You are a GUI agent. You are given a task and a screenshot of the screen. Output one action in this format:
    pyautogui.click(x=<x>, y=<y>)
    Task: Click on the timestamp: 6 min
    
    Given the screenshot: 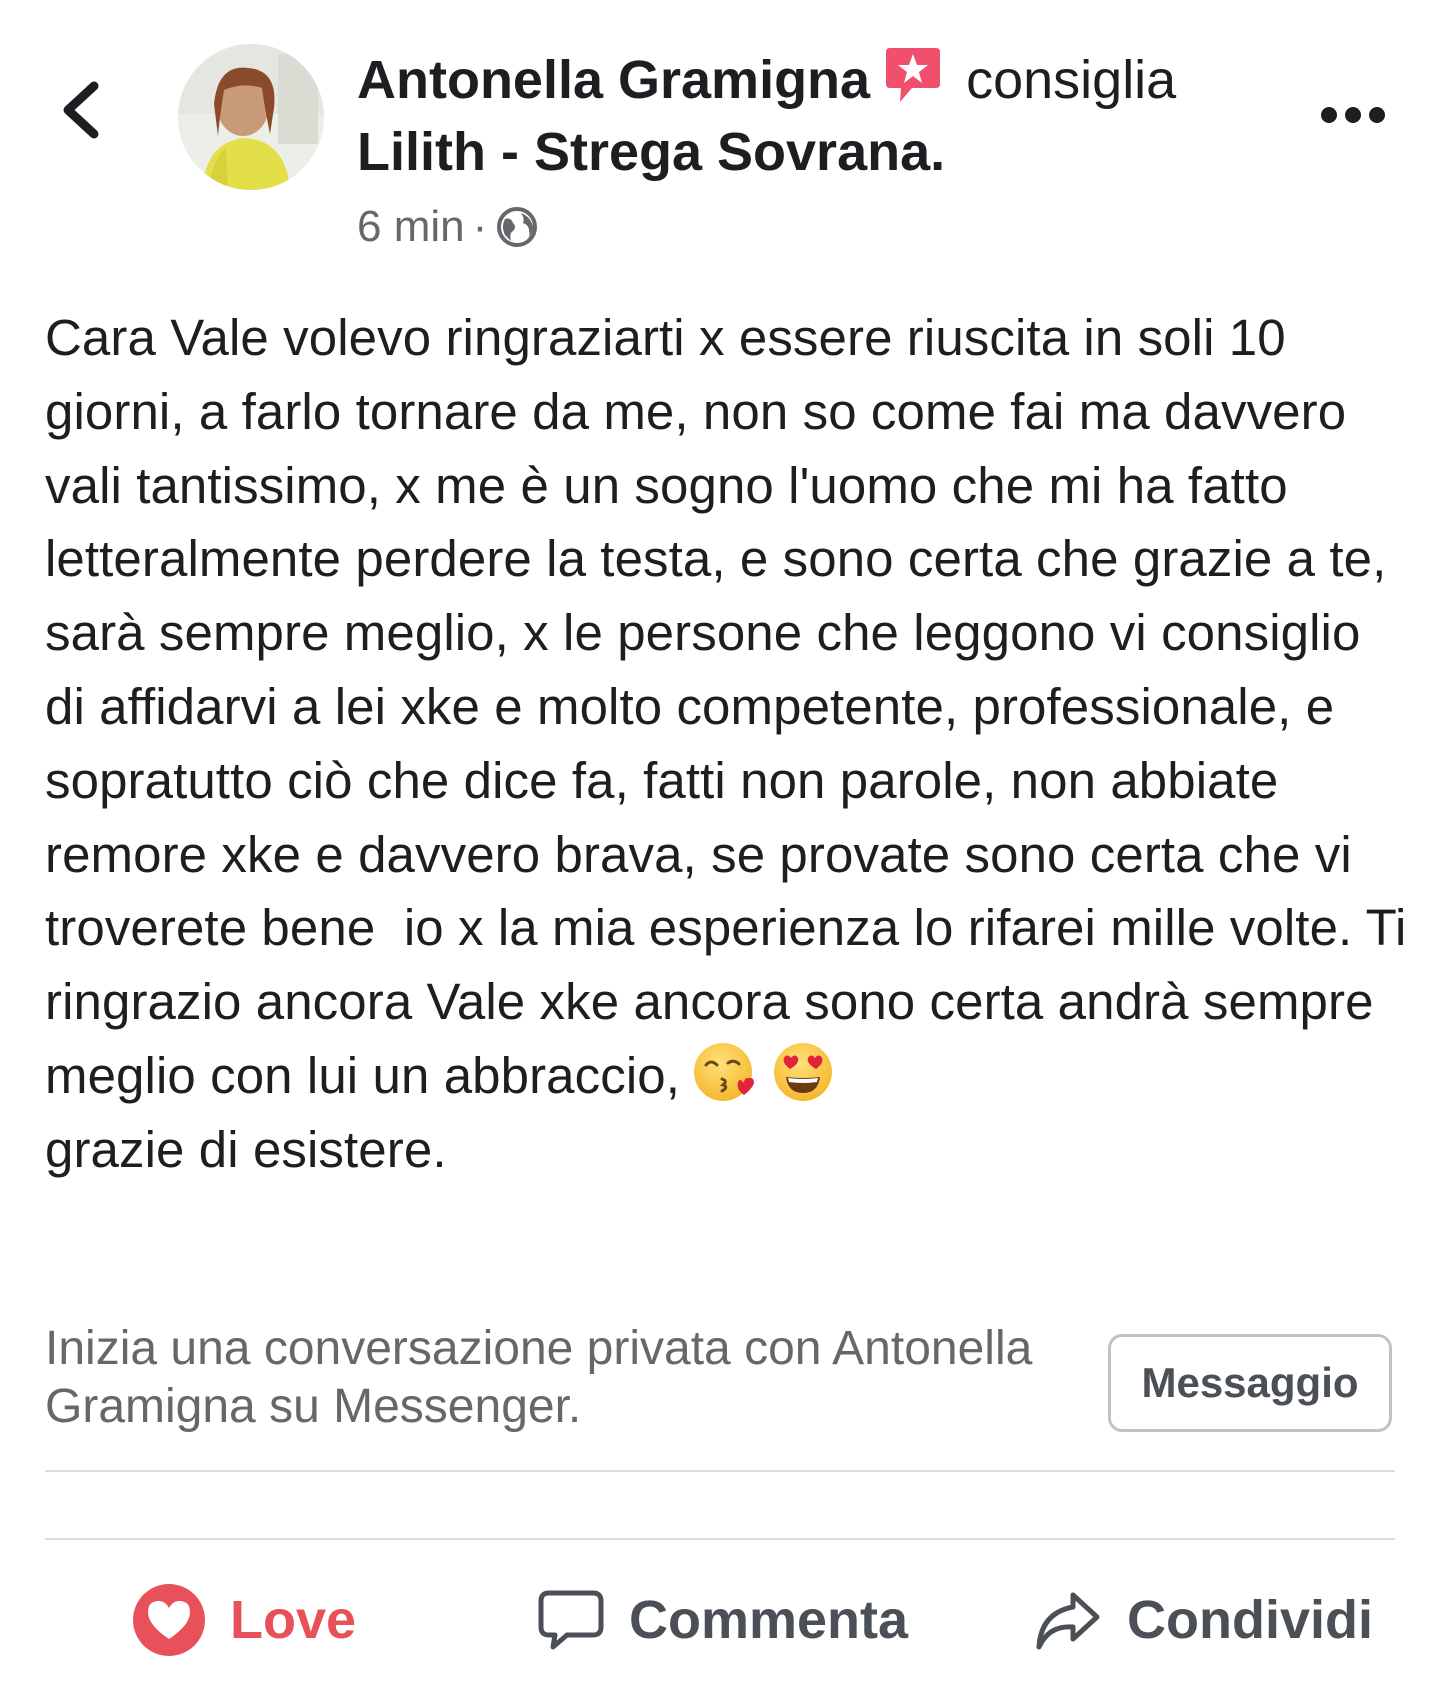 What is the action you would take?
    pyautogui.click(x=411, y=226)
    